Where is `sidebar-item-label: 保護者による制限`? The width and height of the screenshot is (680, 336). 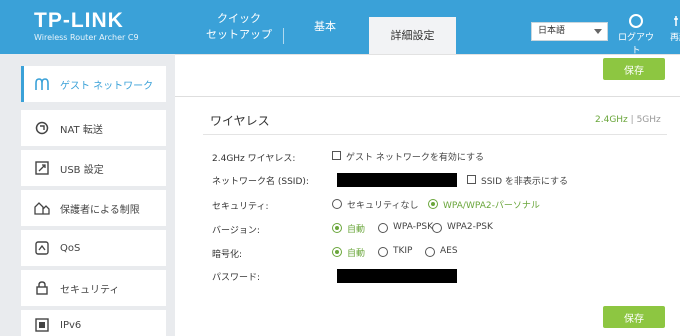
sidebar-item-label: 保護者による制限 is located at coordinates (100, 210).